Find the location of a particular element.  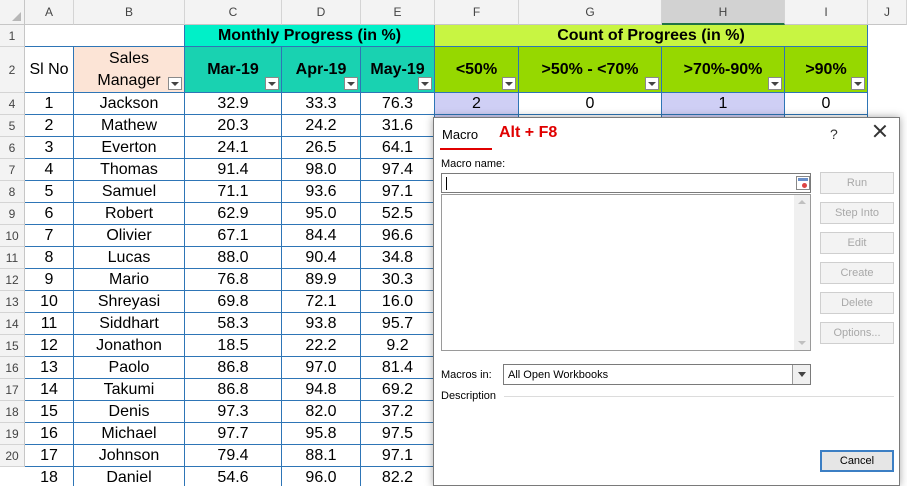

progress-cell-may: 31.6 is located at coordinates (398, 126).